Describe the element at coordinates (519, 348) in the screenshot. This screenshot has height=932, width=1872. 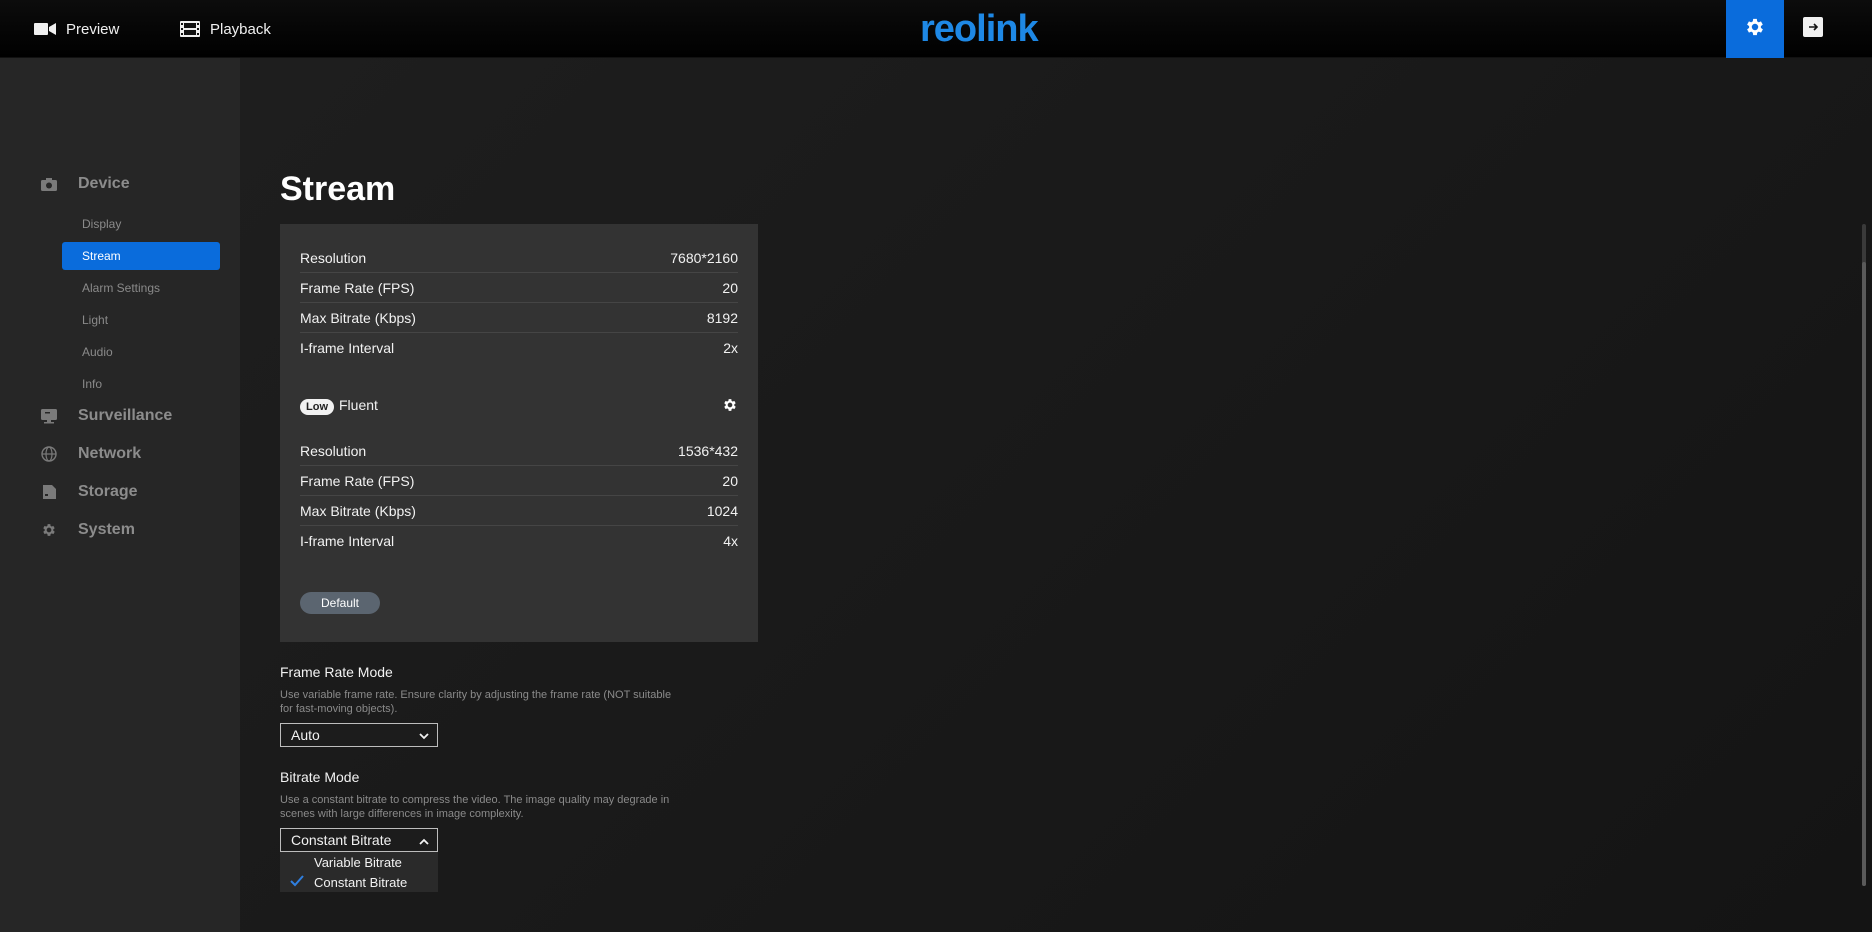
I see `main-stream-row: I-frame Interval 2x` at that location.